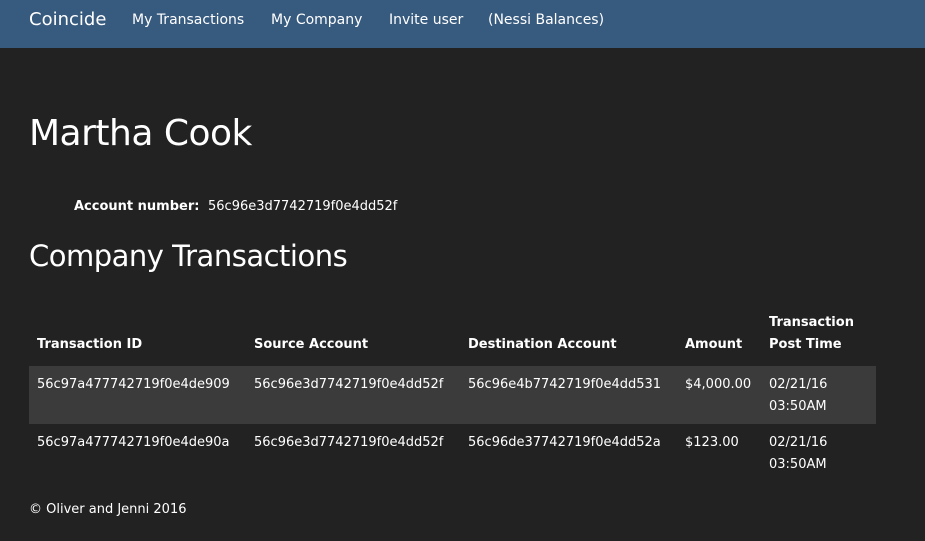 Image resolution: width=925 pixels, height=541 pixels. I want to click on header-source-account: Source Account, so click(311, 344).